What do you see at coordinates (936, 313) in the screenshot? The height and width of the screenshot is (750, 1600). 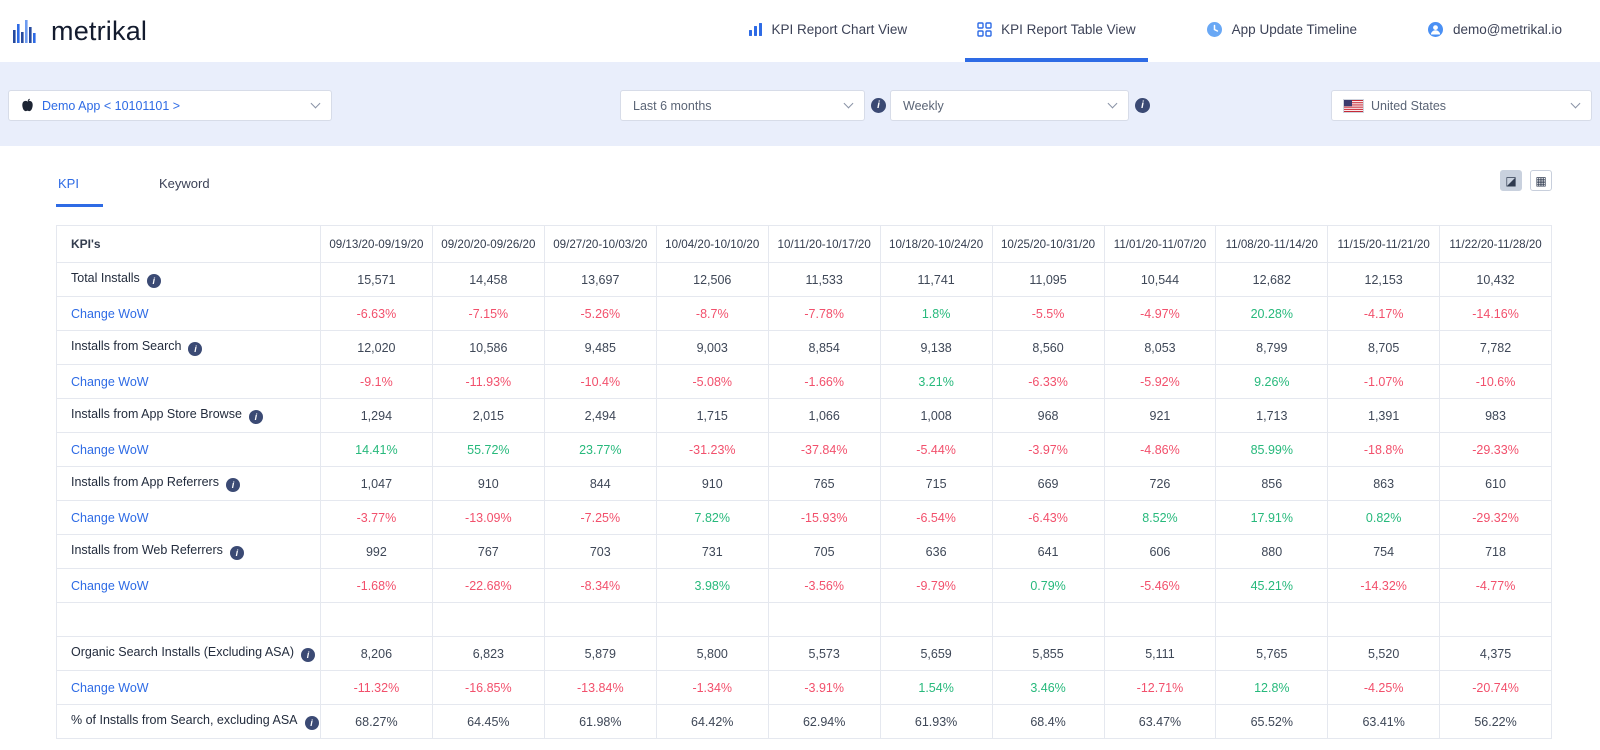 I see `change-value-cell: 1.8%` at bounding box center [936, 313].